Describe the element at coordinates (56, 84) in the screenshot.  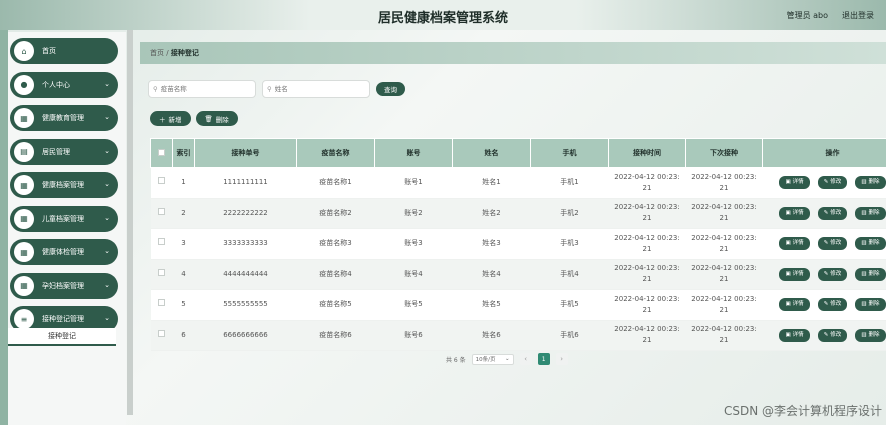
I see `sidebar-item-label: 个人中心` at that location.